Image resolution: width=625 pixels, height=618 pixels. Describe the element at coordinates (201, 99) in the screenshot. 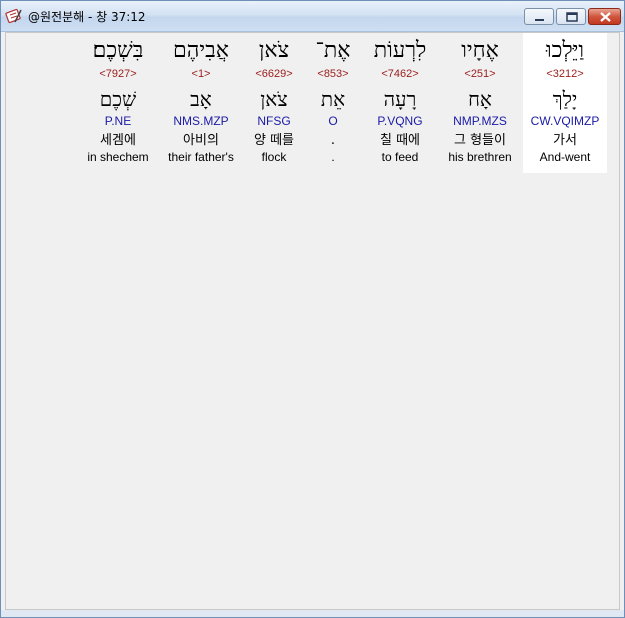

I see `lemma-word: אָב` at that location.